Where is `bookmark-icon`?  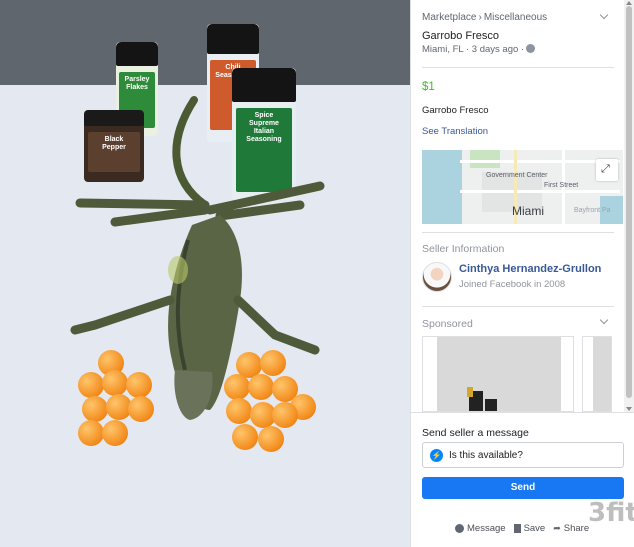
bookmark-icon is located at coordinates (517, 528).